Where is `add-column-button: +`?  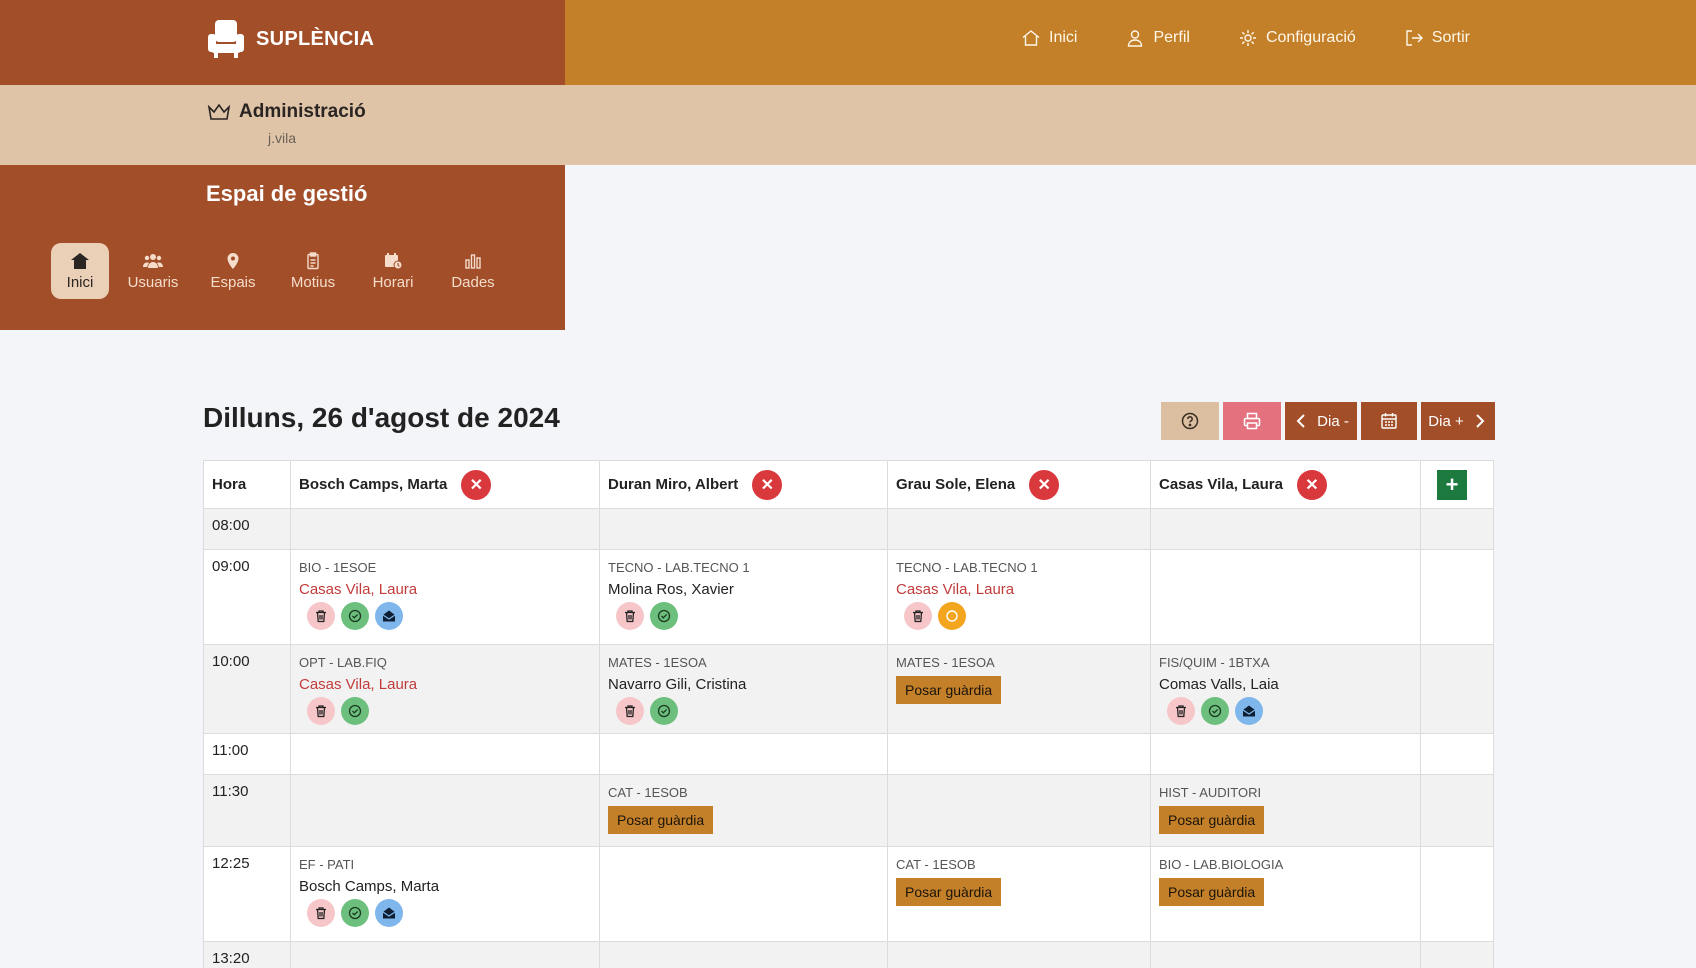
add-column-button: + is located at coordinates (1452, 484).